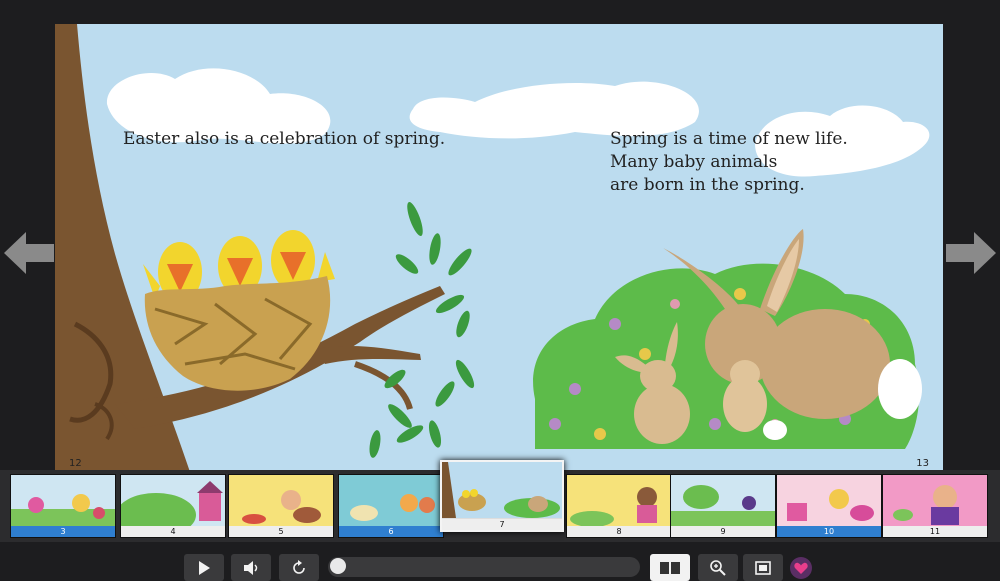  I want to click on thumbnail-page: 4, so click(173, 506).